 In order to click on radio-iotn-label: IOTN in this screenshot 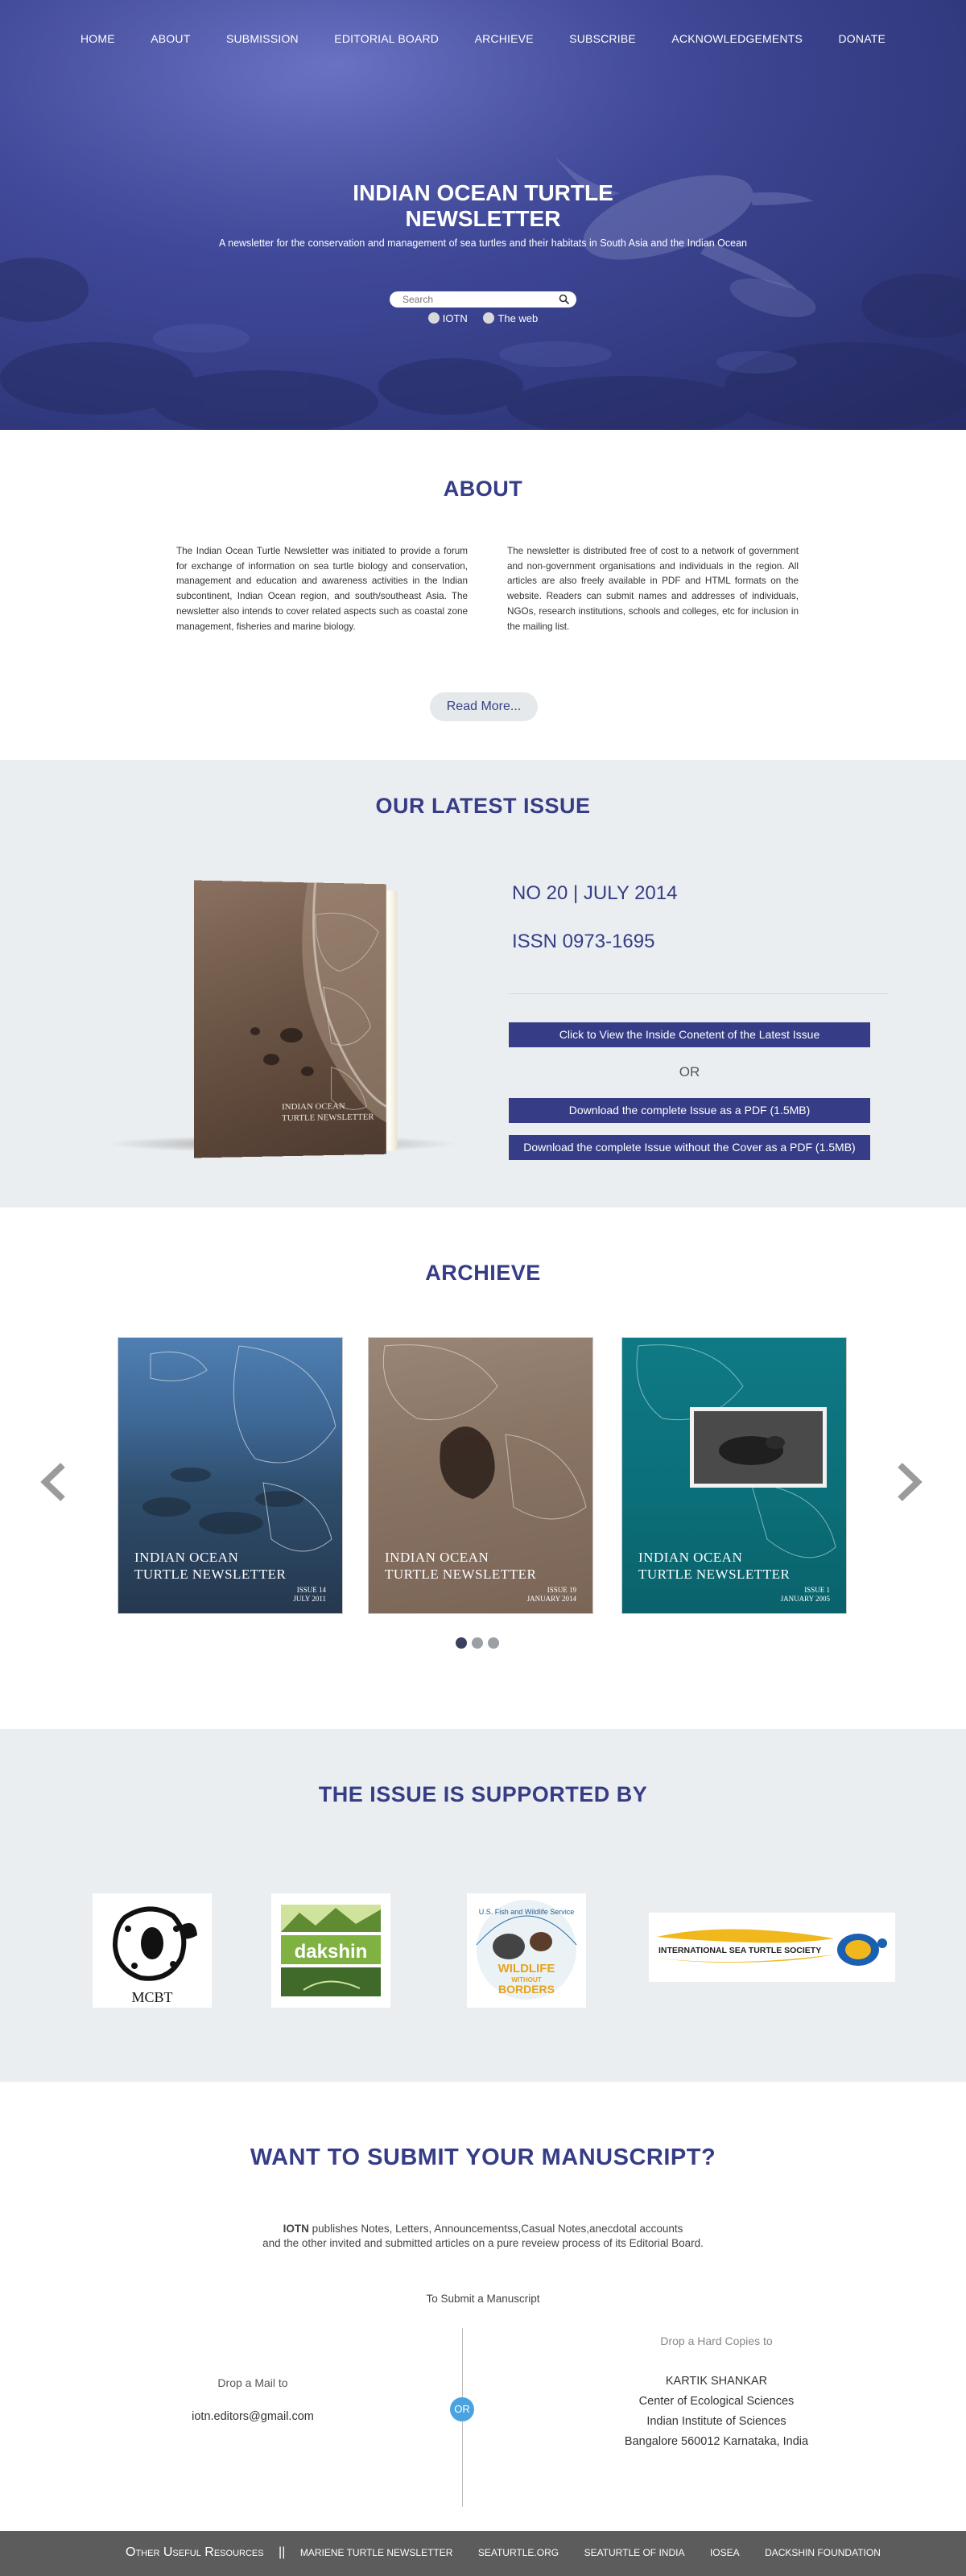, I will do `click(455, 318)`.